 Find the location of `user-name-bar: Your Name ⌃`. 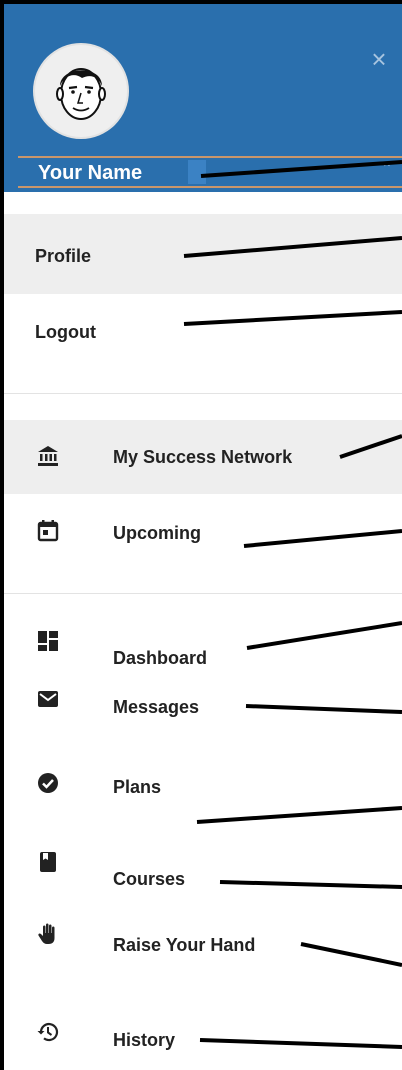

user-name-bar: Your Name ⌃ is located at coordinates (210, 172).